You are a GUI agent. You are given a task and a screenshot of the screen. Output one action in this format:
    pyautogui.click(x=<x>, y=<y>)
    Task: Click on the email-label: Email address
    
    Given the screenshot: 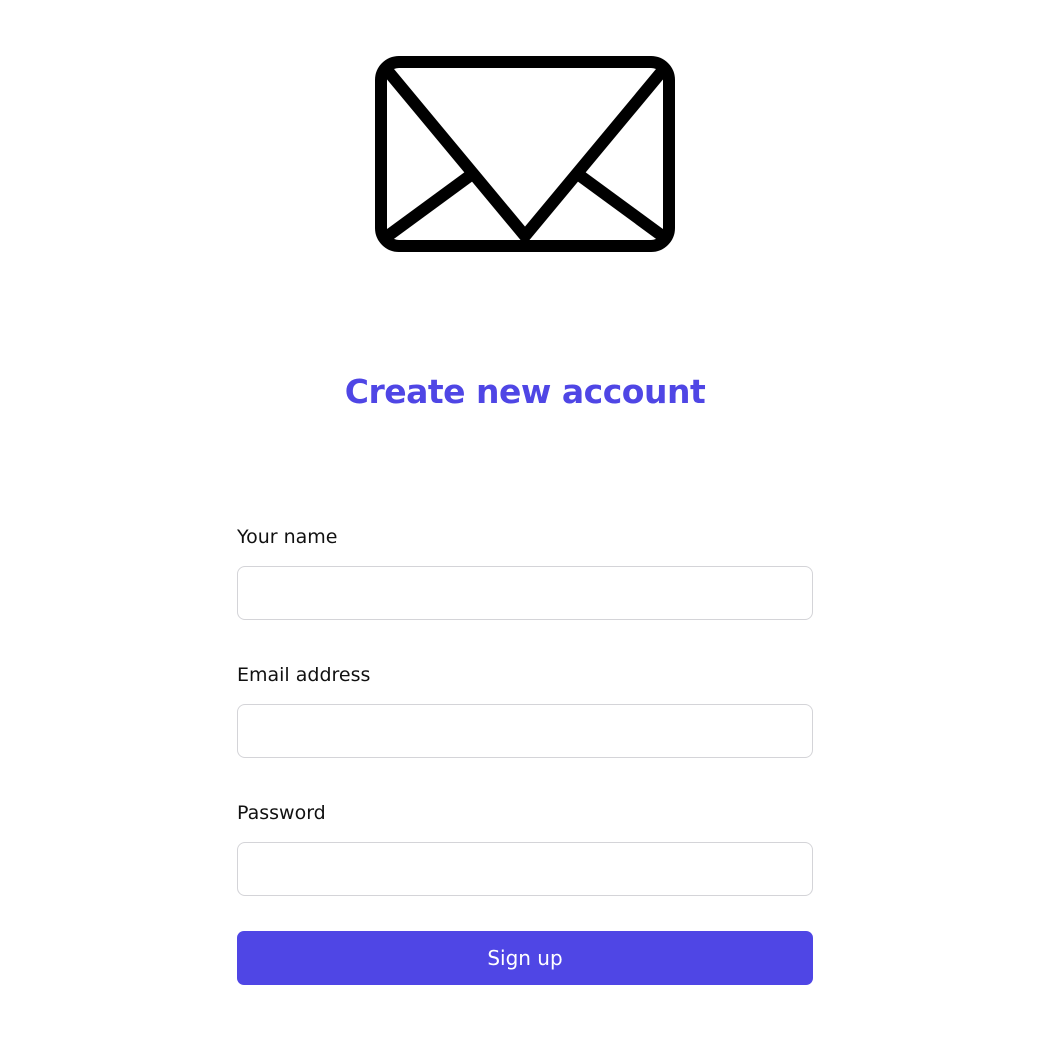 What is the action you would take?
    pyautogui.click(x=304, y=675)
    